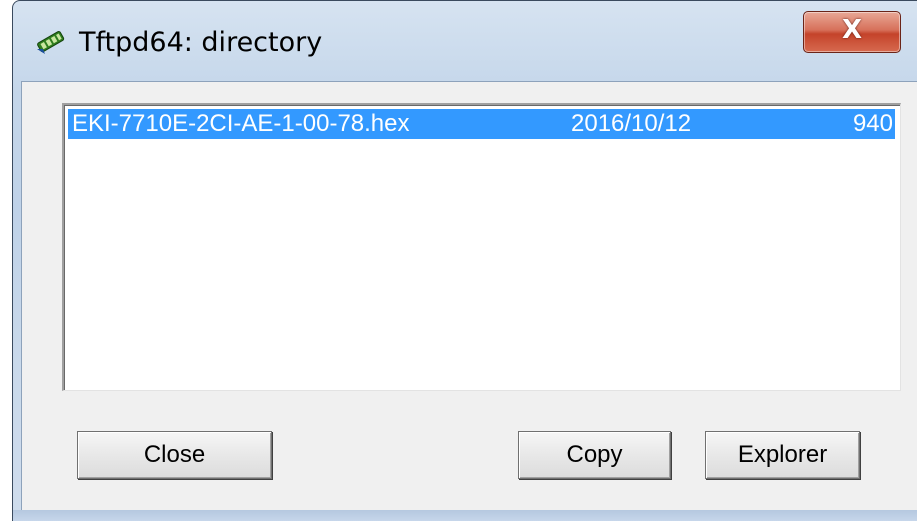 This screenshot has width=917, height=521. I want to click on file-name: EKI-7710E-2CI-AE-1-00-78.hex, so click(241, 123).